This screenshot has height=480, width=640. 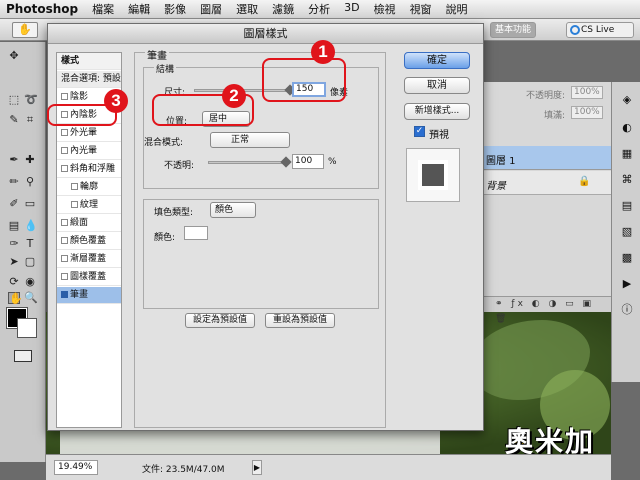 I want to click on info-panel-icon: ⓘ, so click(x=627, y=310).